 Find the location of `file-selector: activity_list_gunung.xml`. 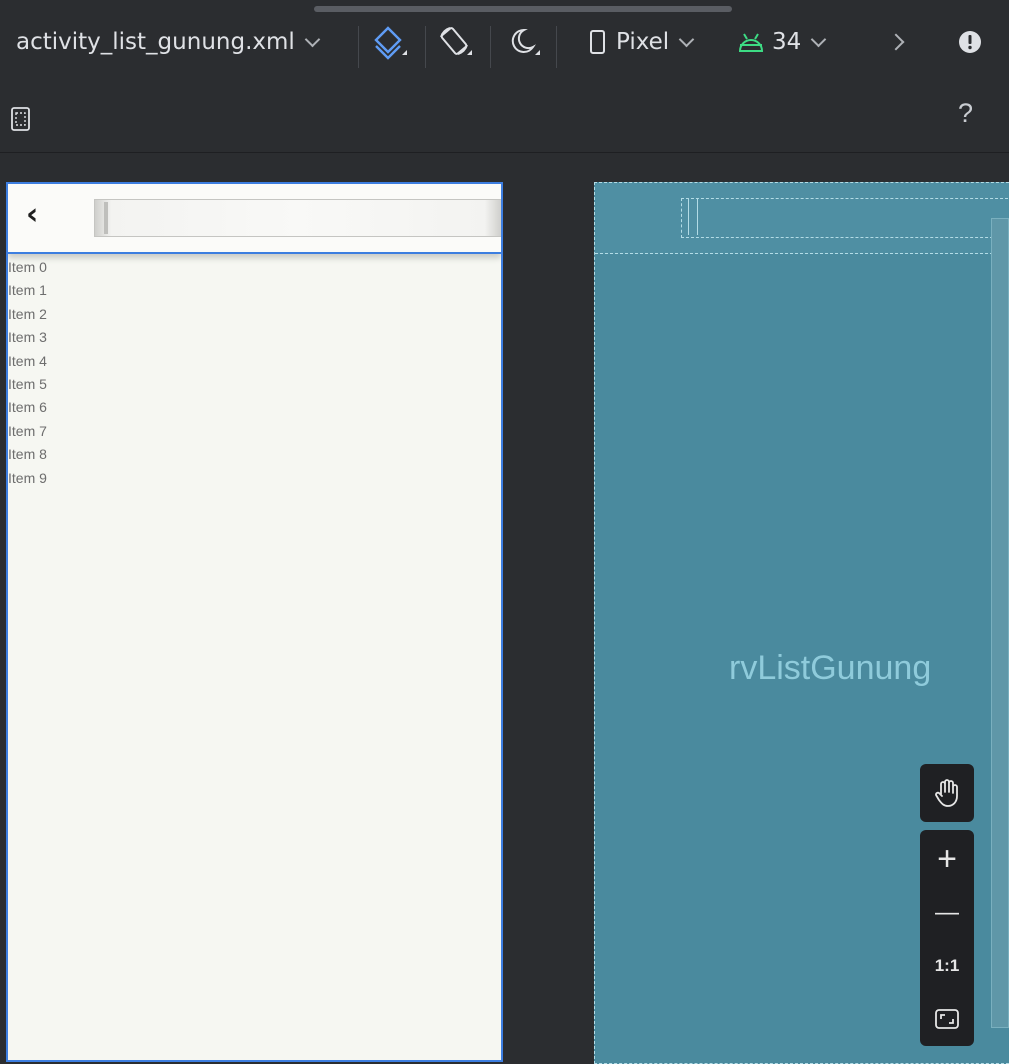

file-selector: activity_list_gunung.xml is located at coordinates (168, 42).